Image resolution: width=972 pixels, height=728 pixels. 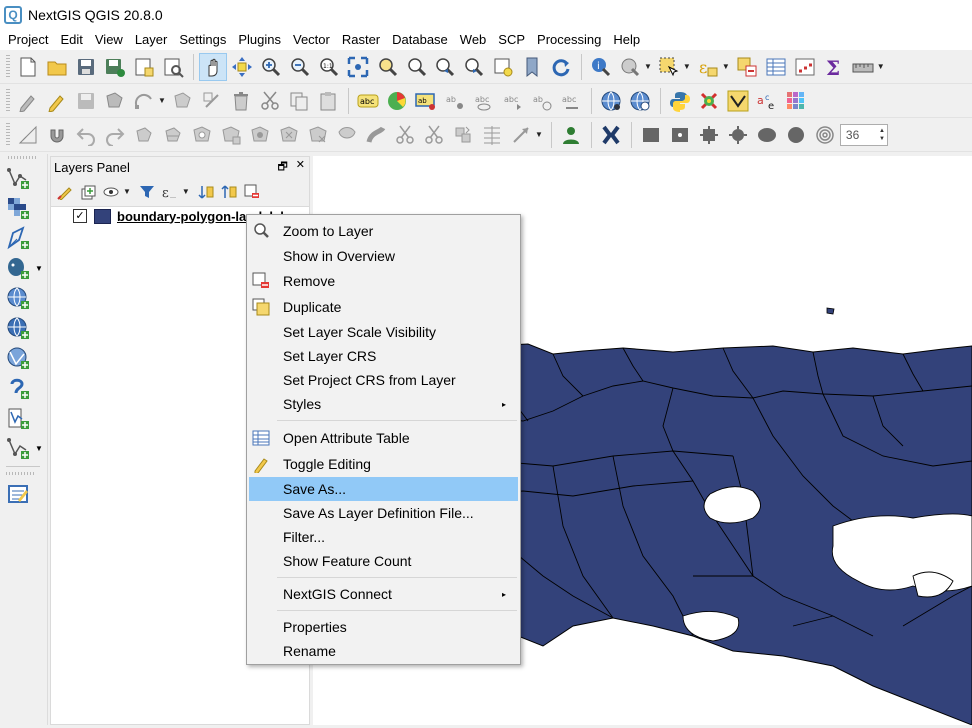 What do you see at coordinates (376, 135) in the screenshot?
I see `offset-curve-button` at bounding box center [376, 135].